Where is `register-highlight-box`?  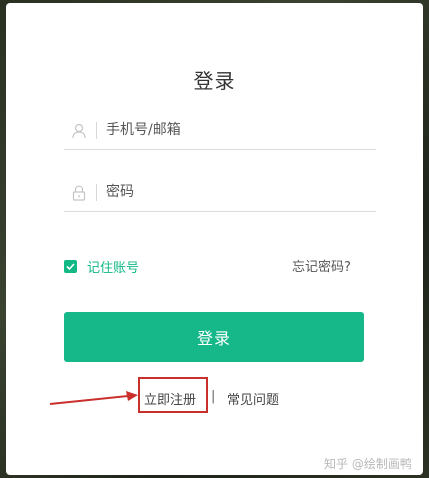
register-highlight-box is located at coordinates (173, 395).